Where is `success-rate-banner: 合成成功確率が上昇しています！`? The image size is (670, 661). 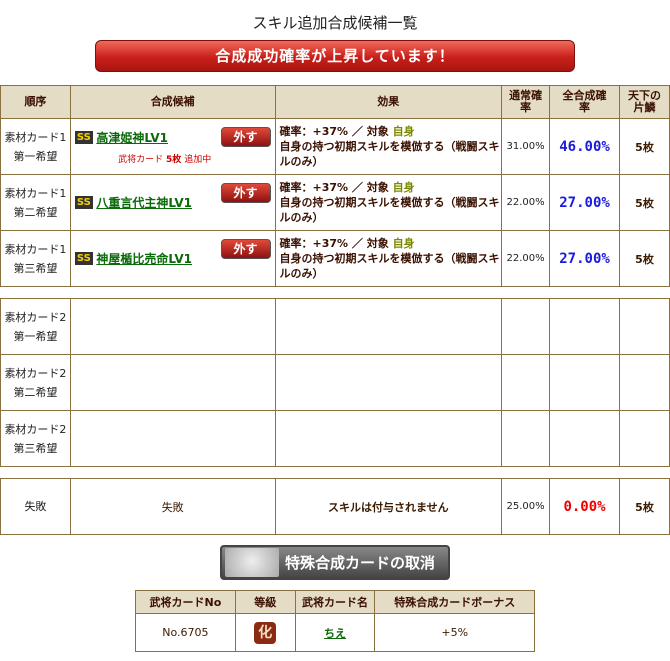 success-rate-banner: 合成成功確率が上昇しています！ is located at coordinates (335, 56).